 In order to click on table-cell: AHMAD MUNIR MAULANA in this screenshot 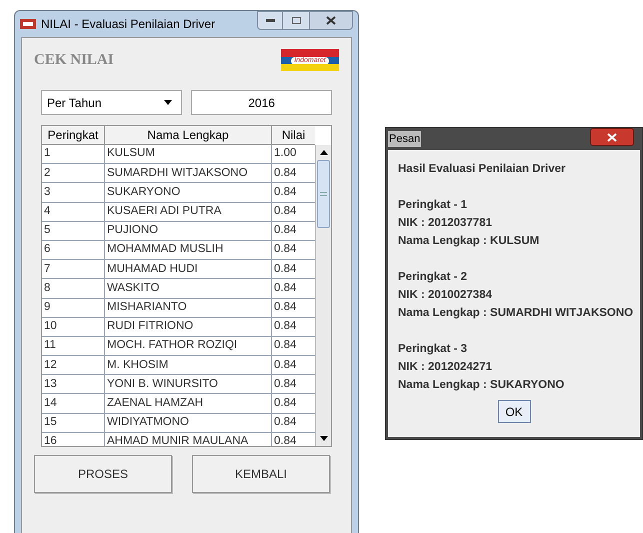, I will do `click(188, 439)`.